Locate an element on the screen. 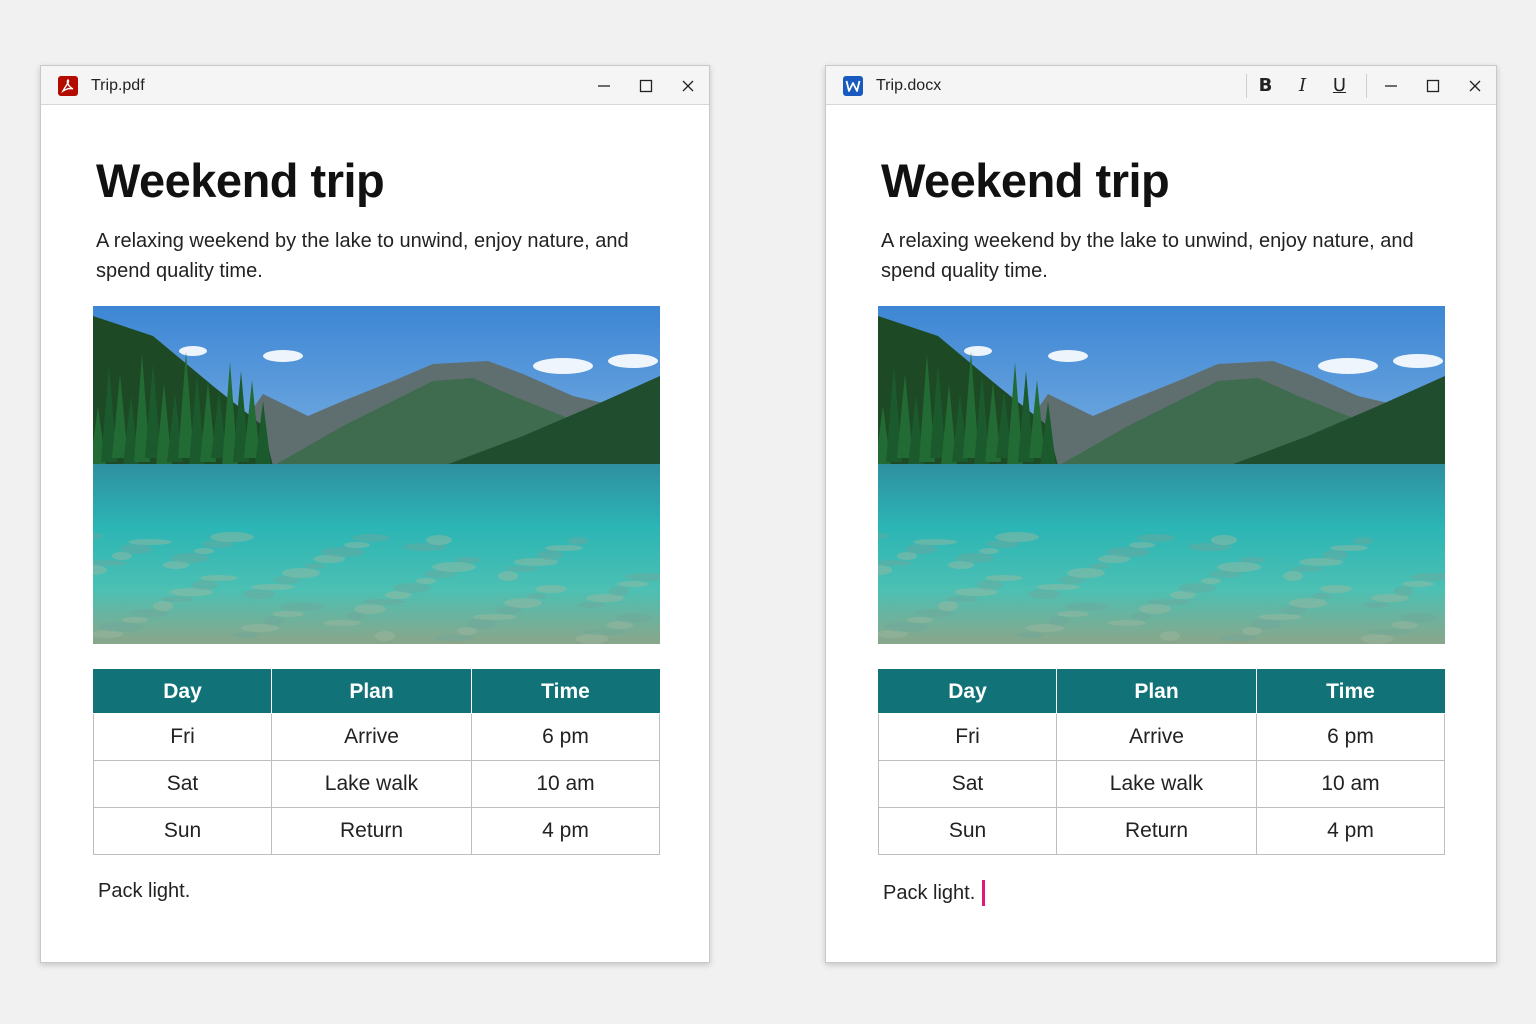 The height and width of the screenshot is (1024, 1536). title-bar: Trip.pdf is located at coordinates (375, 85).